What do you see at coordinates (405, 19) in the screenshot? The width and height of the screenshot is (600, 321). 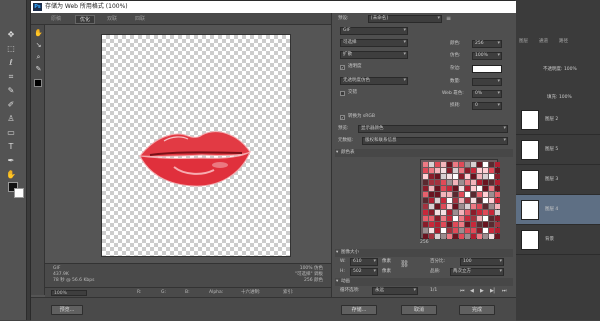 I see `preset-select: [未命名]` at bounding box center [405, 19].